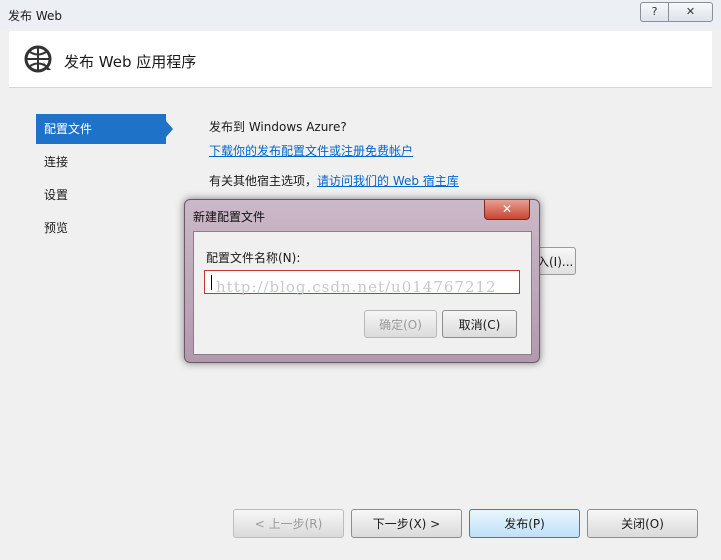 This screenshot has height=560, width=721. Describe the element at coordinates (35, 16) in the screenshot. I see `window-title: 发布 Web` at that location.